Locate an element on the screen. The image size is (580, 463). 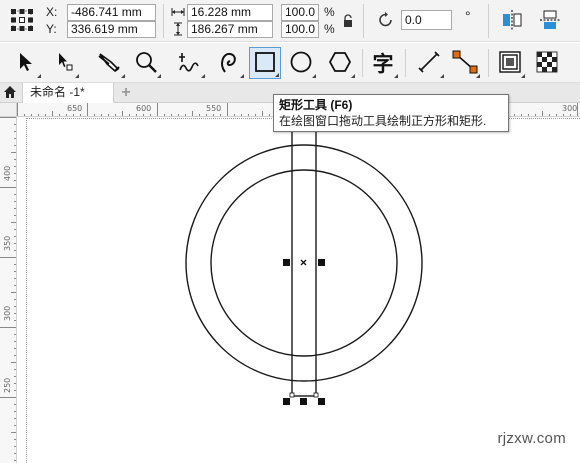
artistic-media-tool is located at coordinates (229, 63).